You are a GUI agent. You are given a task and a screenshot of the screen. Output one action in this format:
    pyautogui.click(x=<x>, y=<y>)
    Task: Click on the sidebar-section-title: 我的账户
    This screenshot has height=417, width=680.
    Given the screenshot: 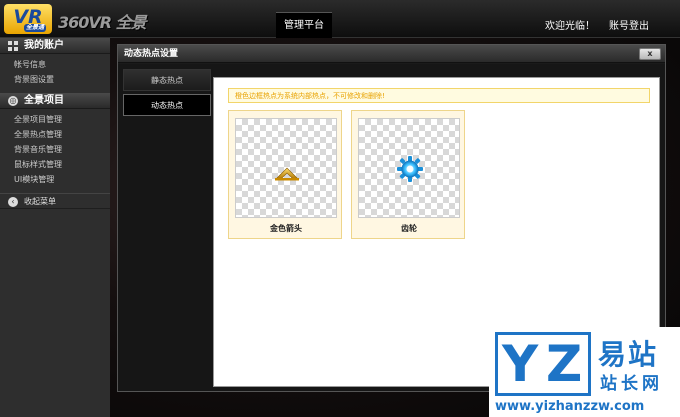 What is the action you would take?
    pyautogui.click(x=44, y=45)
    